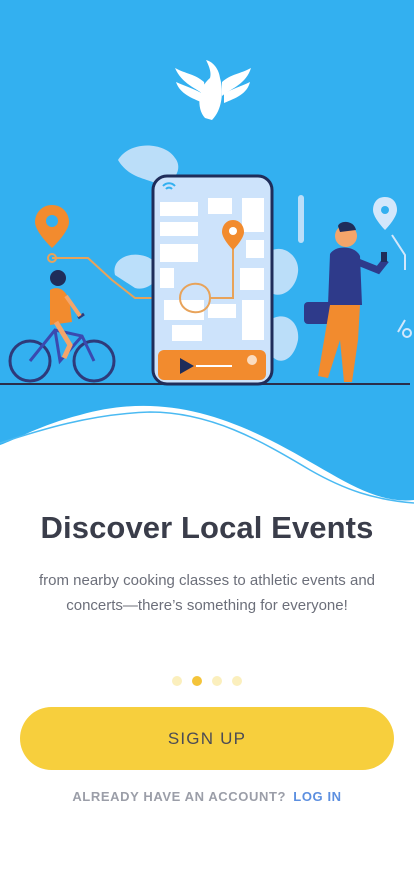  Describe the element at coordinates (197, 681) in the screenshot. I see `page-dot-2-active` at that location.